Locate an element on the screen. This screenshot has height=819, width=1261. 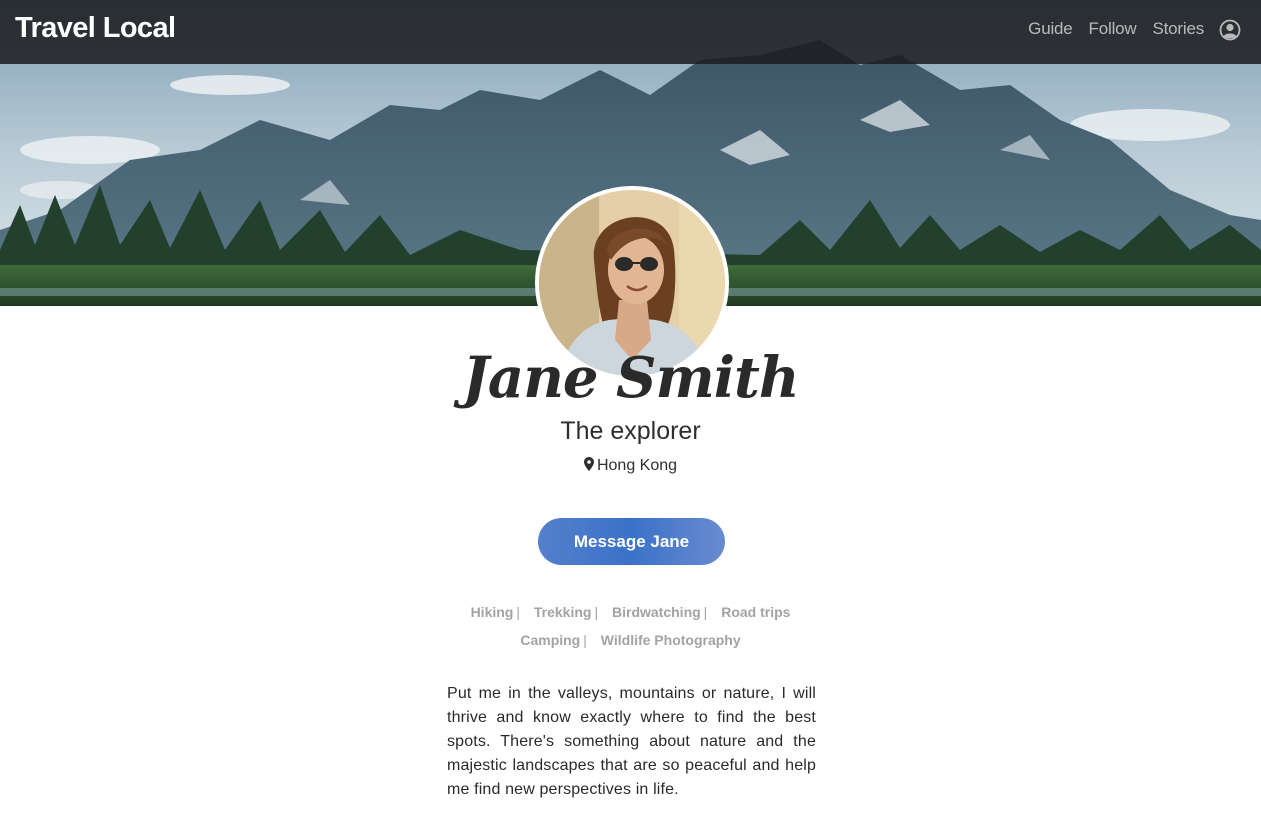
interest-tag: Birdwatching is located at coordinates (656, 612).